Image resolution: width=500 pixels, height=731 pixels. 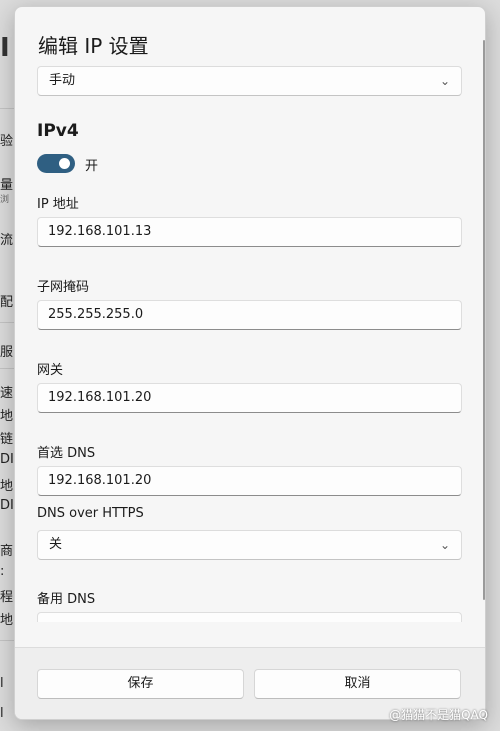 What do you see at coordinates (249, 81) in the screenshot?
I see `ip-mode-dropdown: 手动 ⌄` at bounding box center [249, 81].